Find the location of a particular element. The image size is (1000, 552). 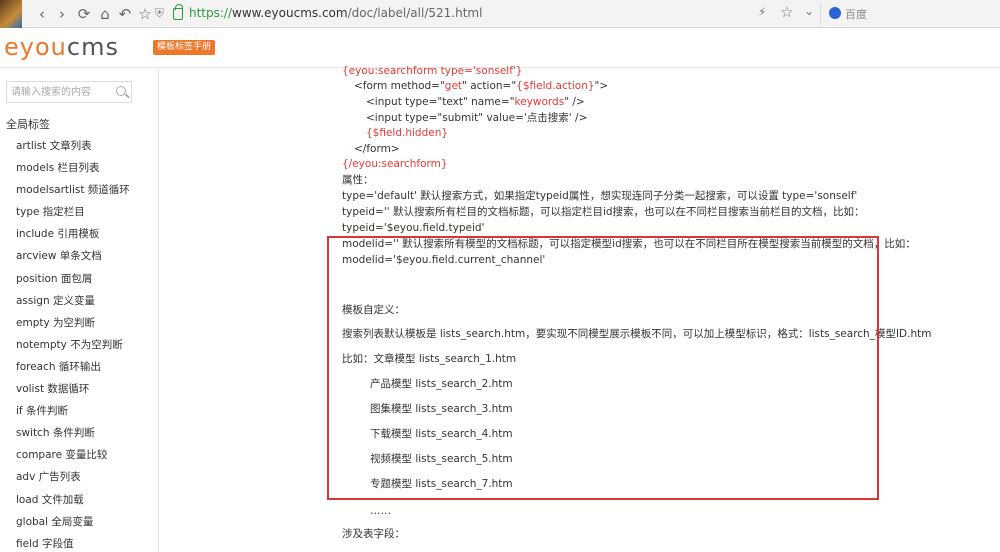

back-icon: ‹ is located at coordinates (42, 14).